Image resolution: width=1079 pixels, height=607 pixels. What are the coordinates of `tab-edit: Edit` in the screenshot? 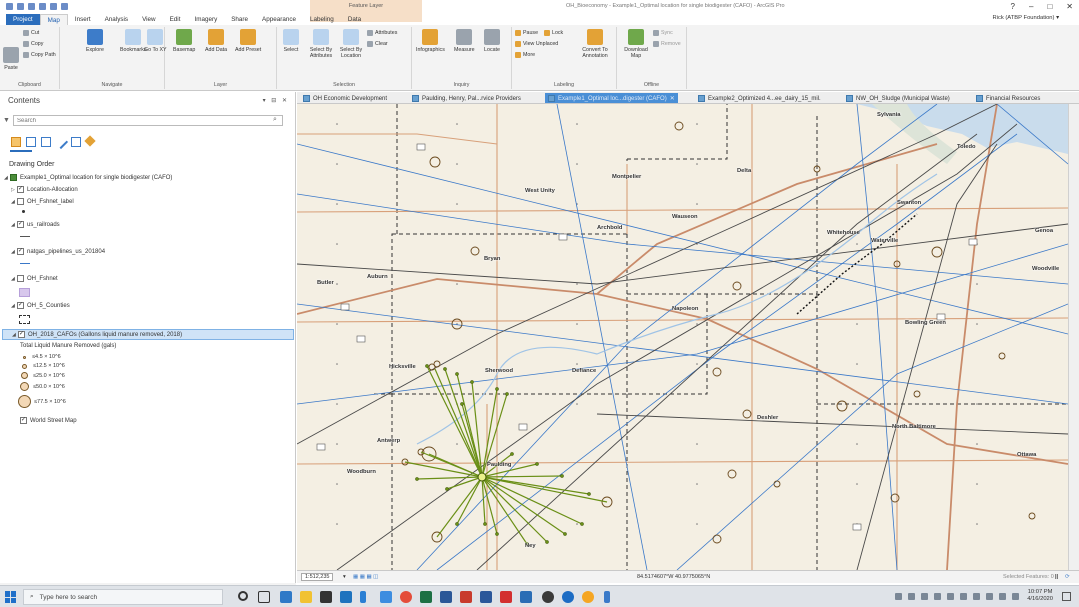 It's located at (175, 19).